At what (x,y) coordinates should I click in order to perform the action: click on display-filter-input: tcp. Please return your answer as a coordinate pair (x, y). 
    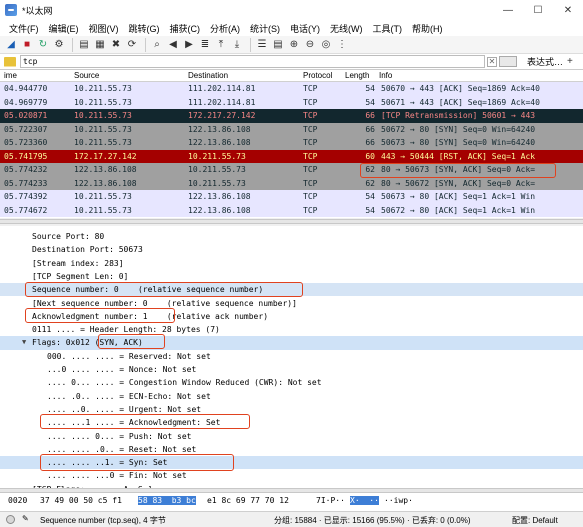
    Looking at the image, I should click on (252, 61).